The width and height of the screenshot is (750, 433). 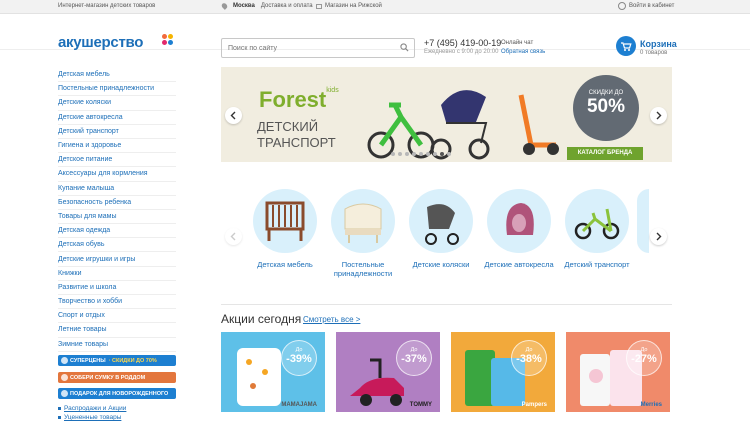 What do you see at coordinates (117, 174) in the screenshot?
I see `sidebar-item: Аксессуары для кормления` at bounding box center [117, 174].